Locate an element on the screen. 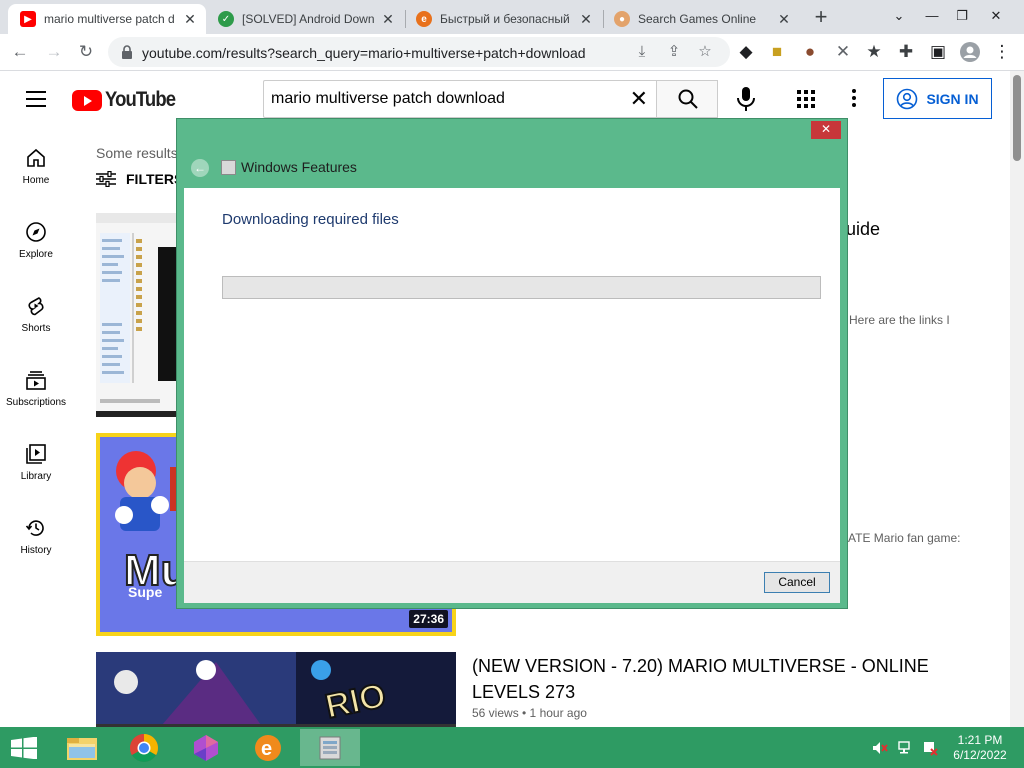 Image resolution: width=1024 pixels, height=768 pixels. nav-item-shorts: Shorts is located at coordinates (36, 312).